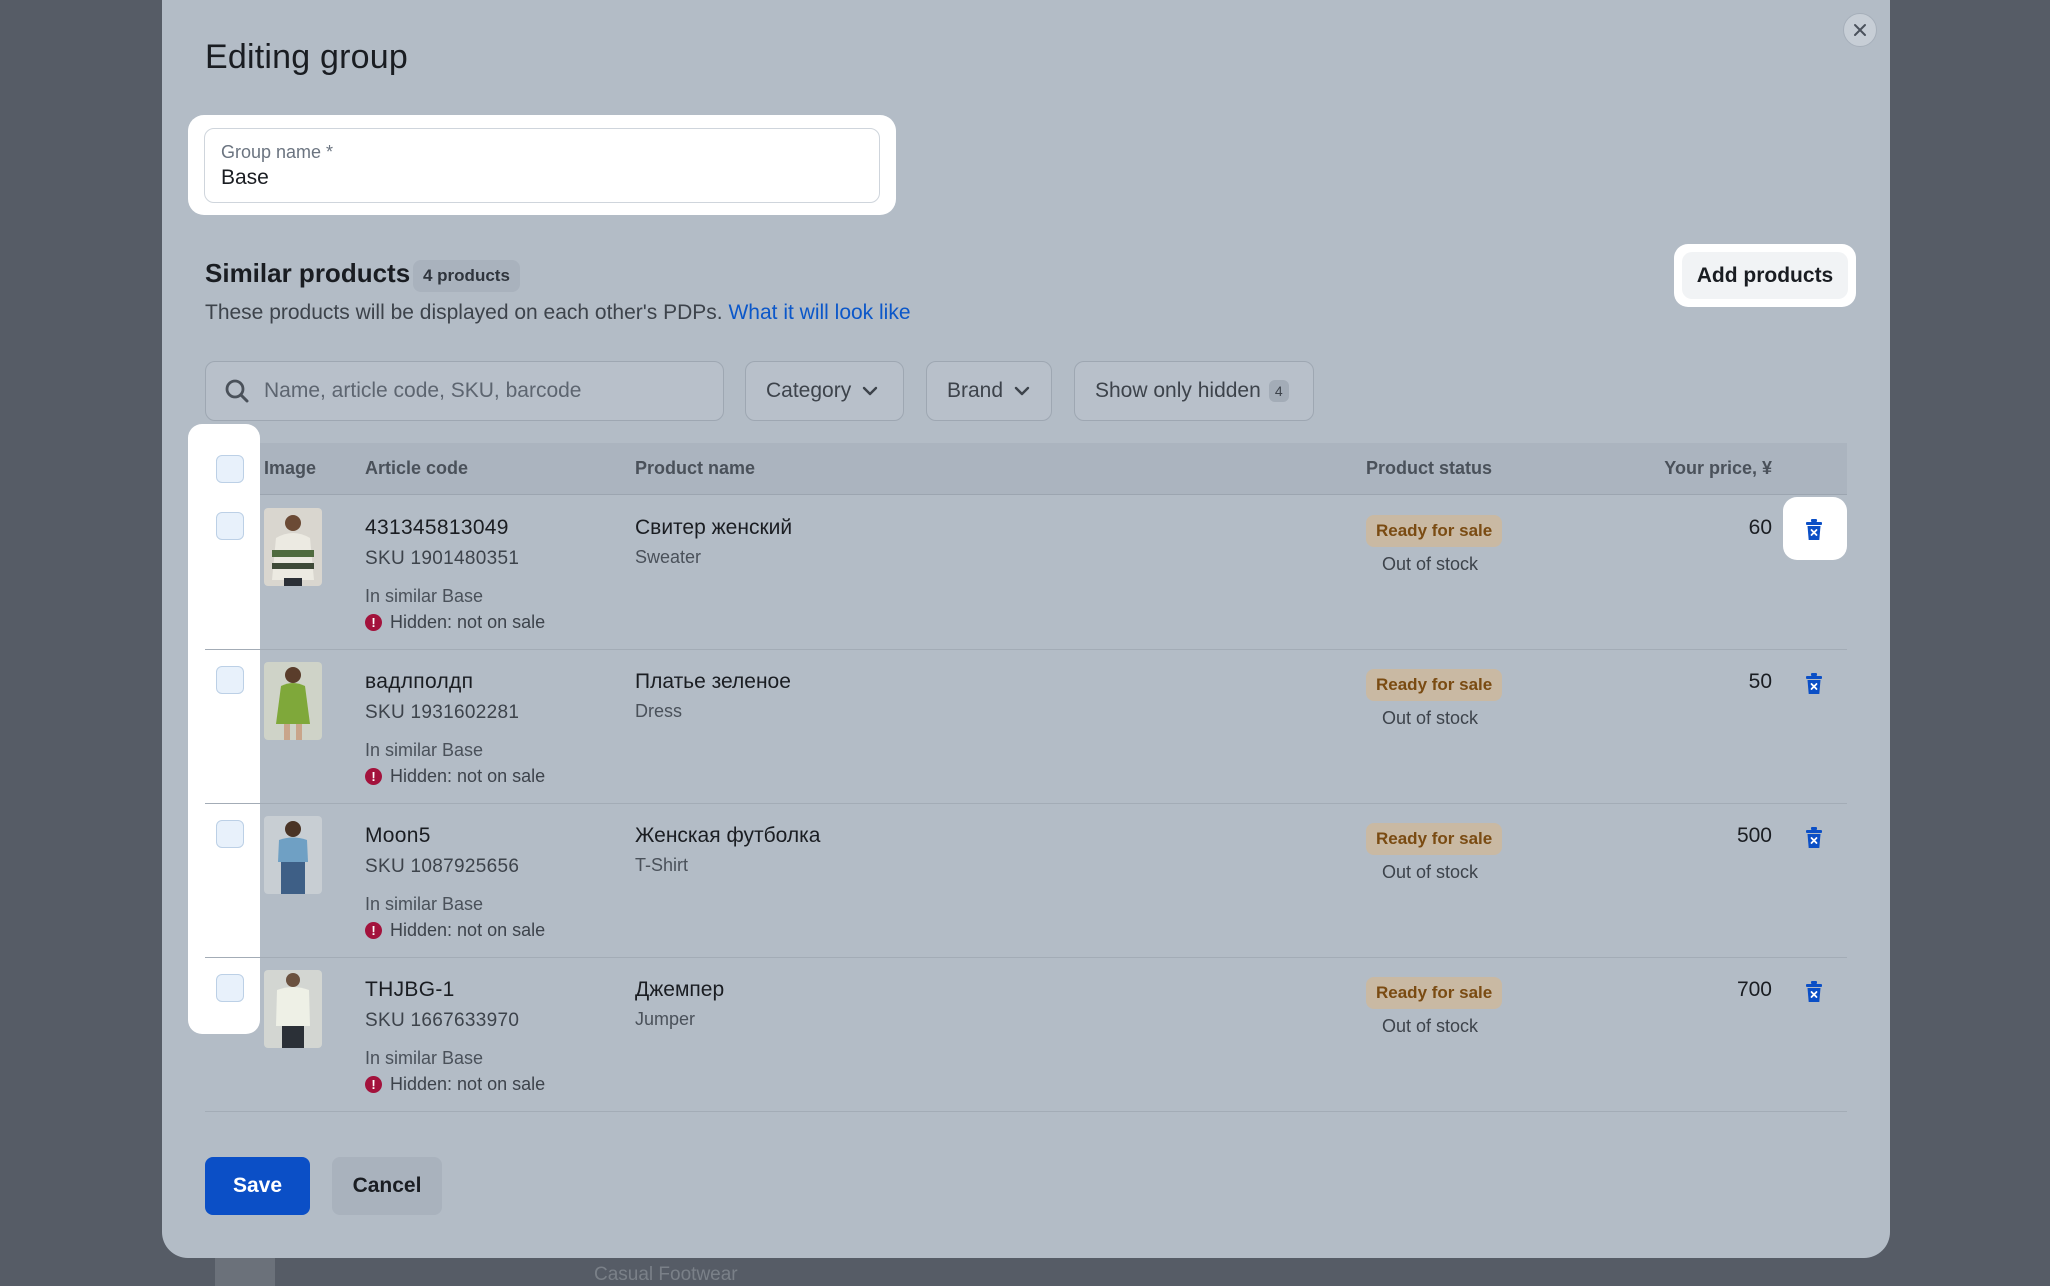 This screenshot has width=2050, height=1286. I want to click on product-category: Sweater, so click(668, 557).